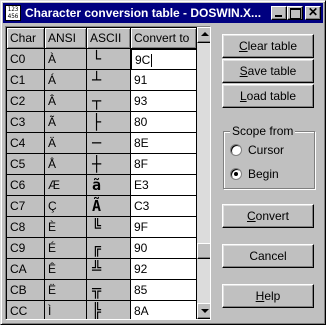 The image size is (326, 325). I want to click on header-ascii: ASCII, so click(109, 38).